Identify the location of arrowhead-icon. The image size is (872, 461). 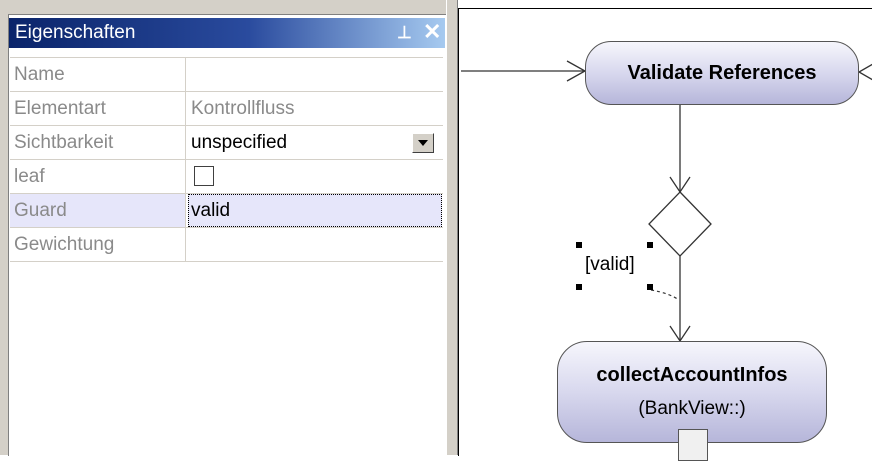
(864, 72).